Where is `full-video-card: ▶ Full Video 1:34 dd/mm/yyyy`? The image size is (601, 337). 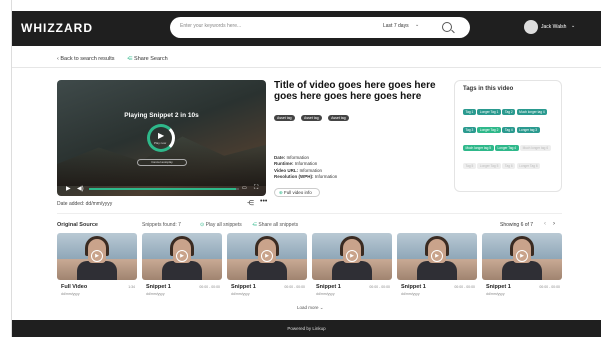
full-video-card: ▶ Full Video 1:34 dd/mm/yyyy is located at coordinates (97, 268).